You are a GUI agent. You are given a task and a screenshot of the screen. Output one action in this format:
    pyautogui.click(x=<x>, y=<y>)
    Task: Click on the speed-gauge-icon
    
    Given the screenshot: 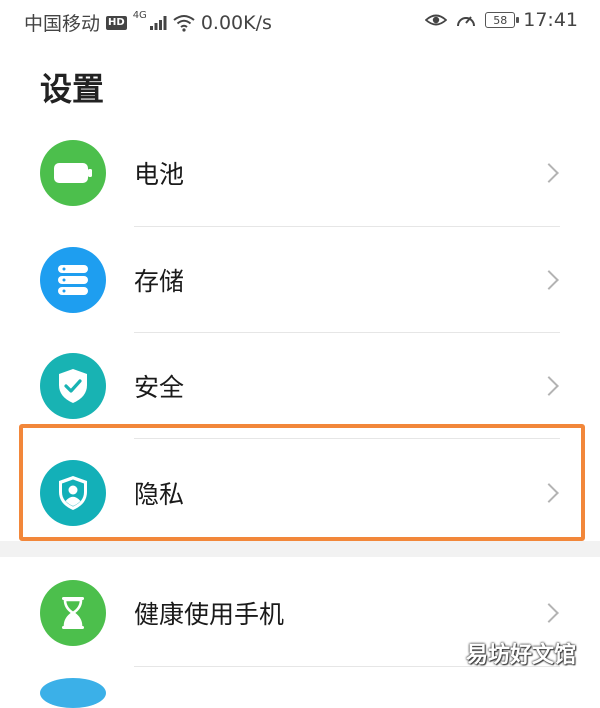 What is the action you would take?
    pyautogui.click(x=466, y=21)
    